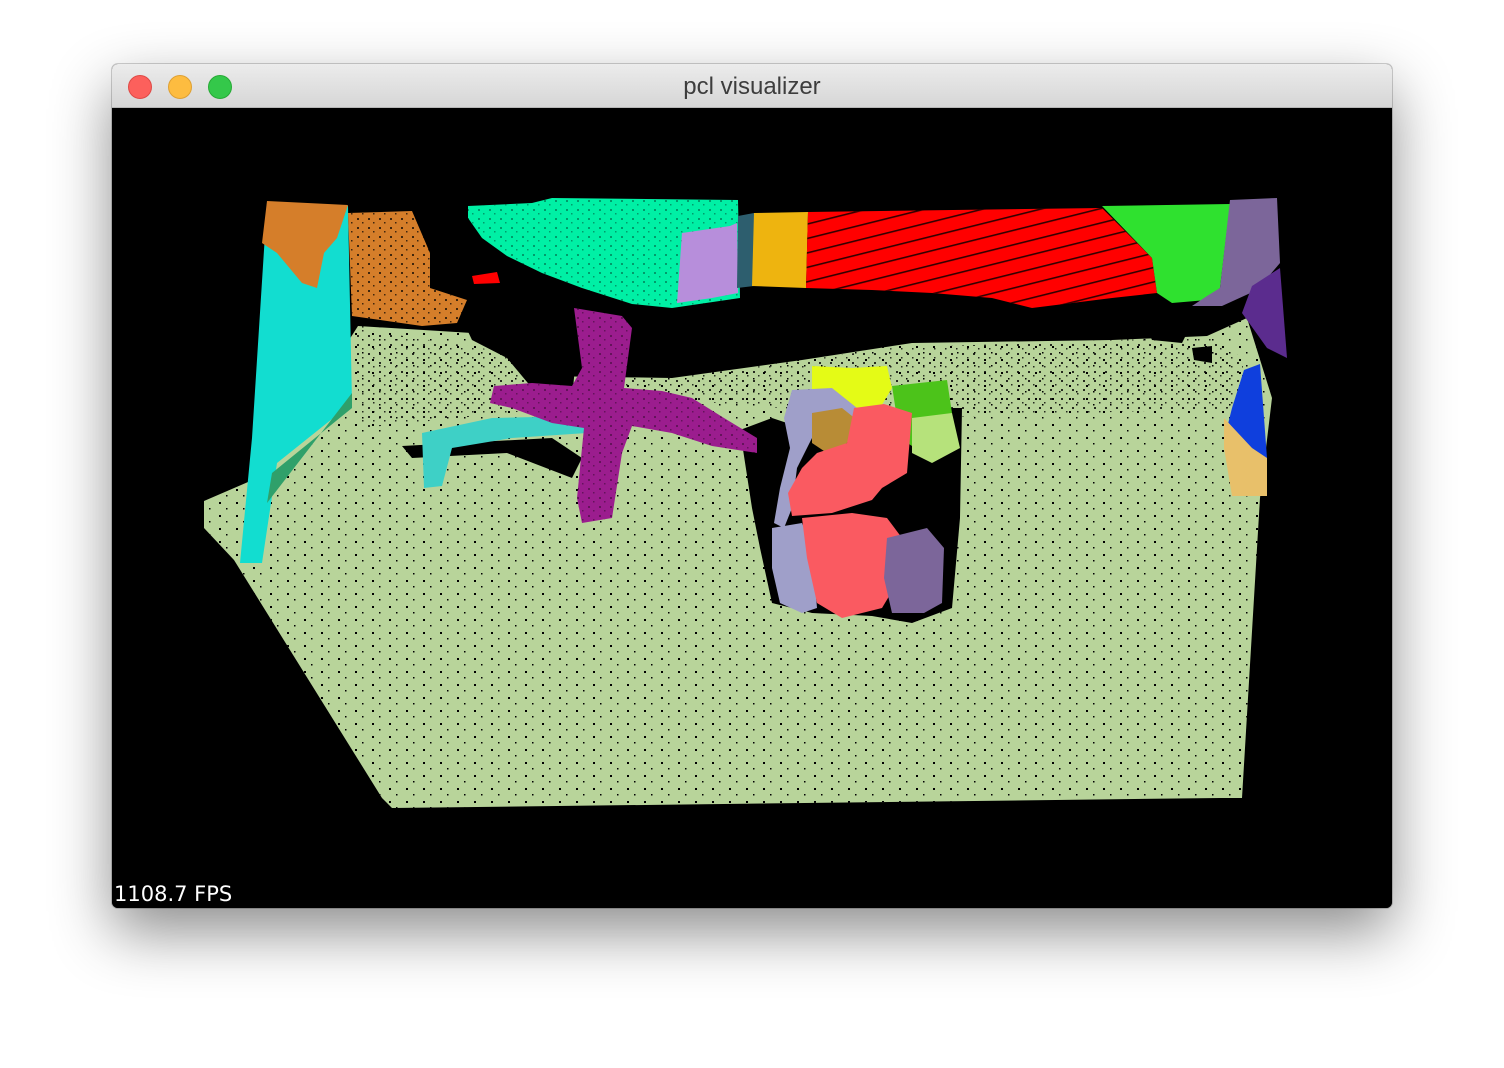 Image resolution: width=1504 pixels, height=1068 pixels. I want to click on red-wall-segment, so click(981, 258).